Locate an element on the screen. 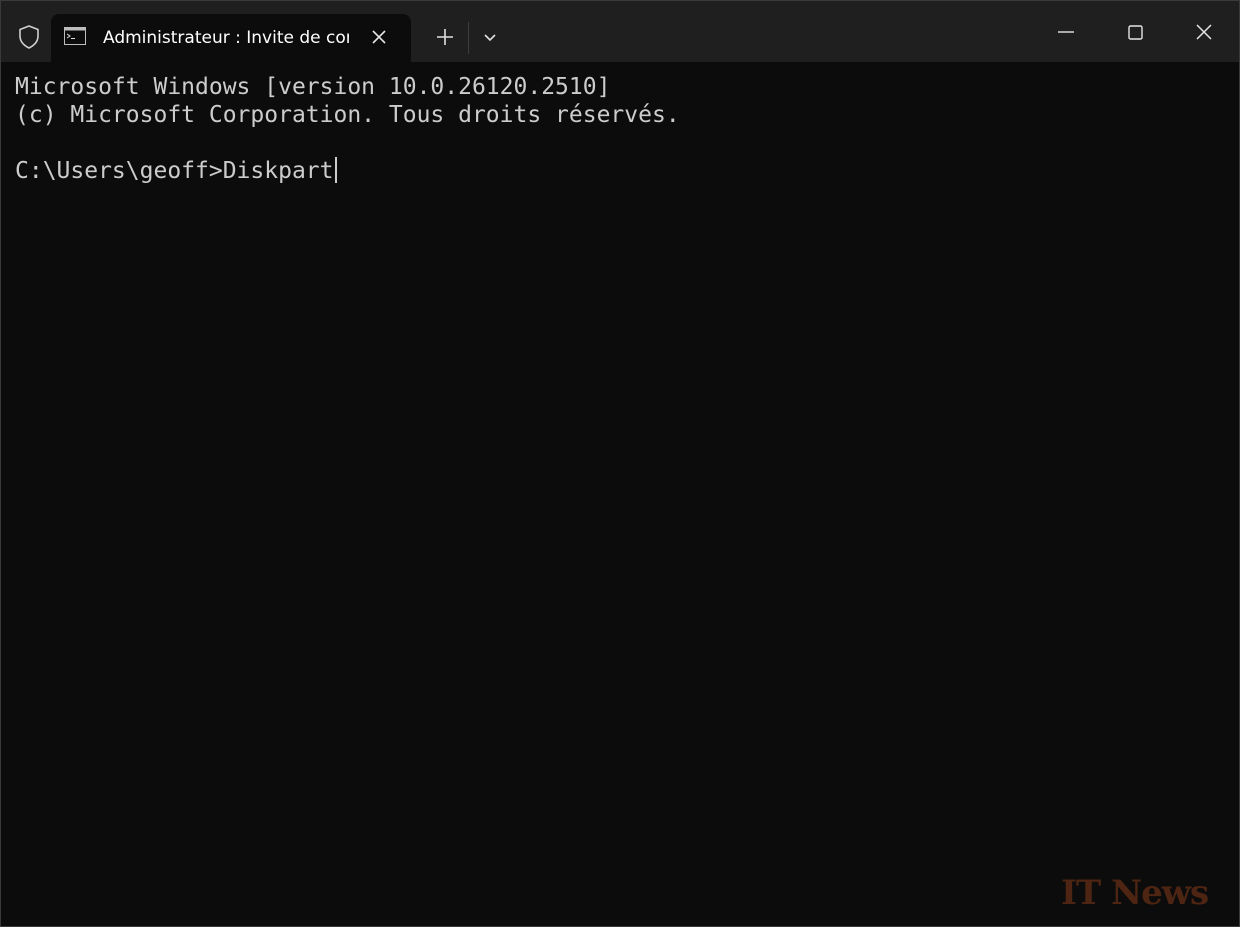  terminal-prompt-line: C:\Users\geoff>Diskpart is located at coordinates (176, 171).